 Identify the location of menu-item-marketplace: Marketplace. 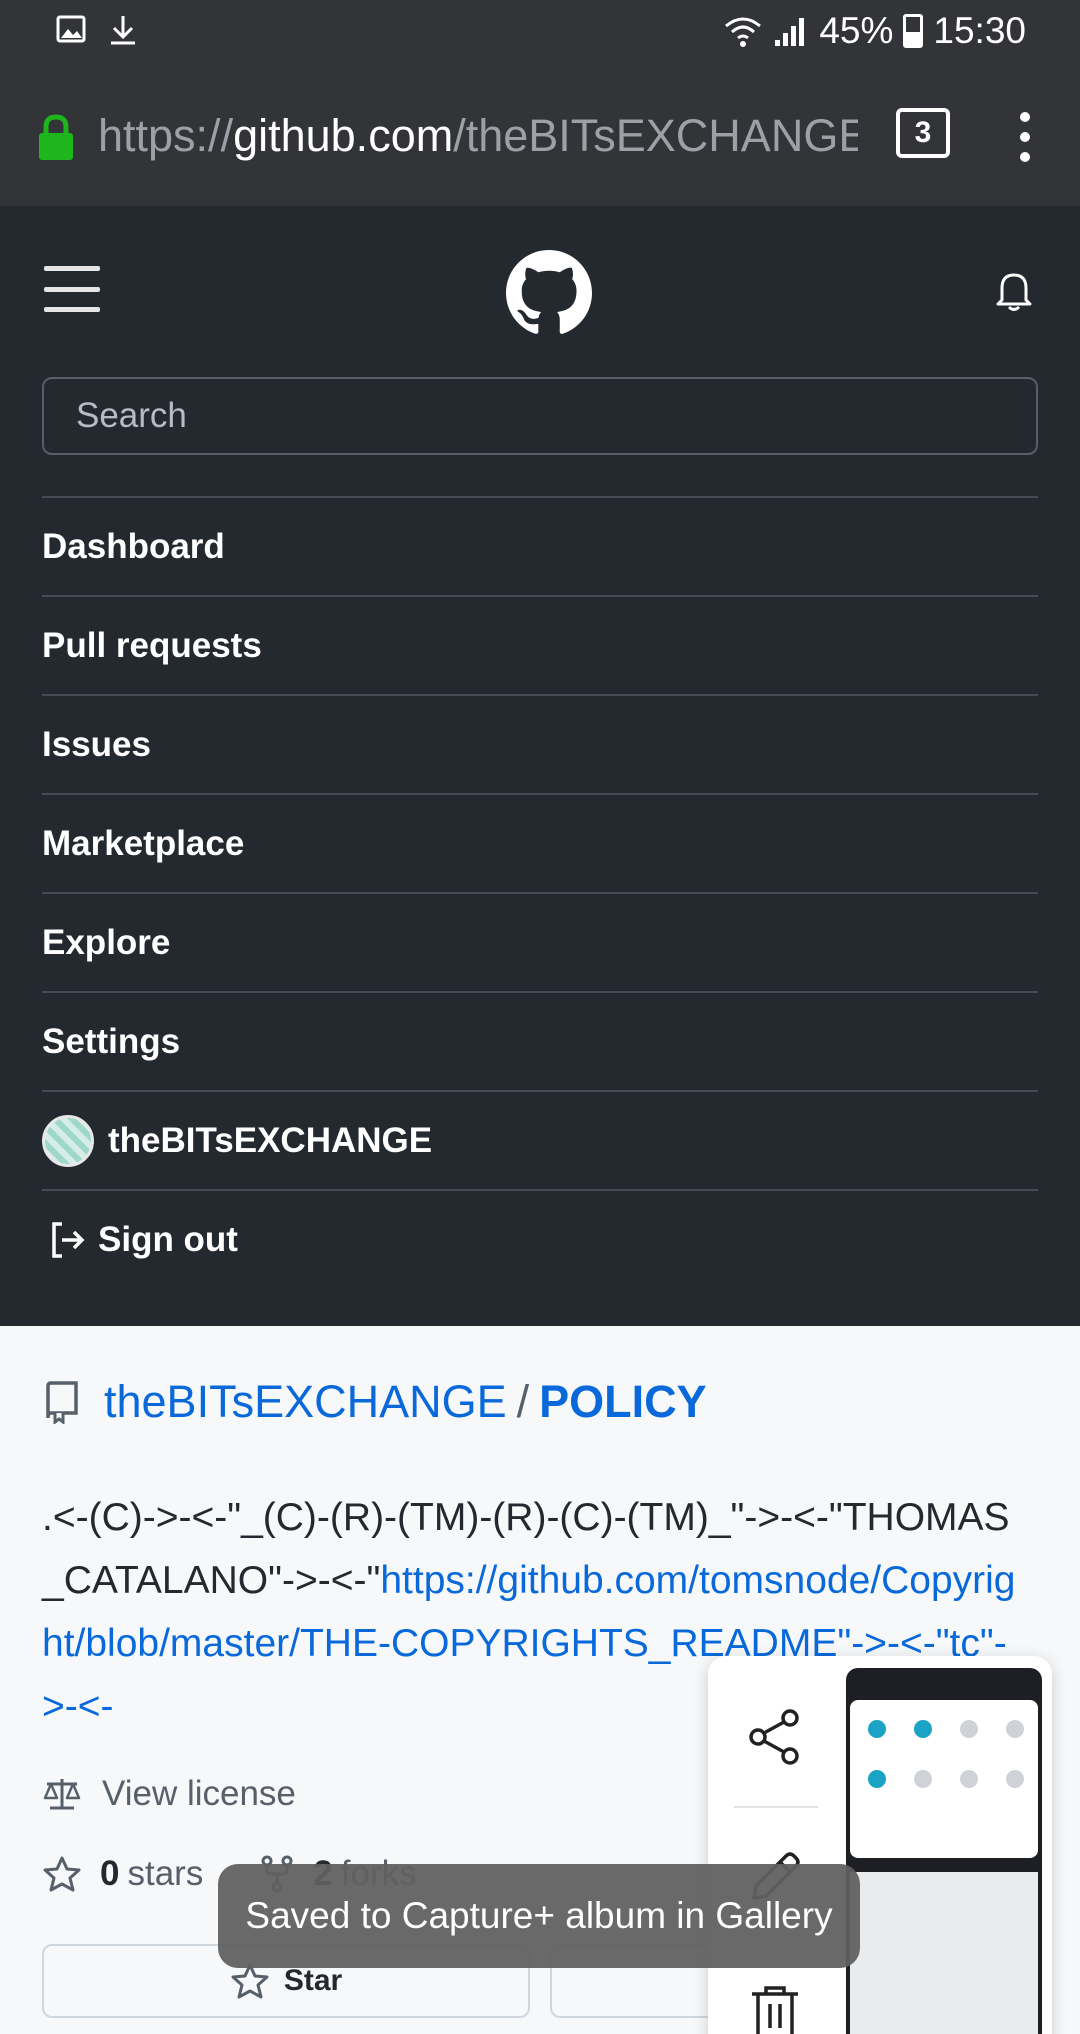
(540, 842).